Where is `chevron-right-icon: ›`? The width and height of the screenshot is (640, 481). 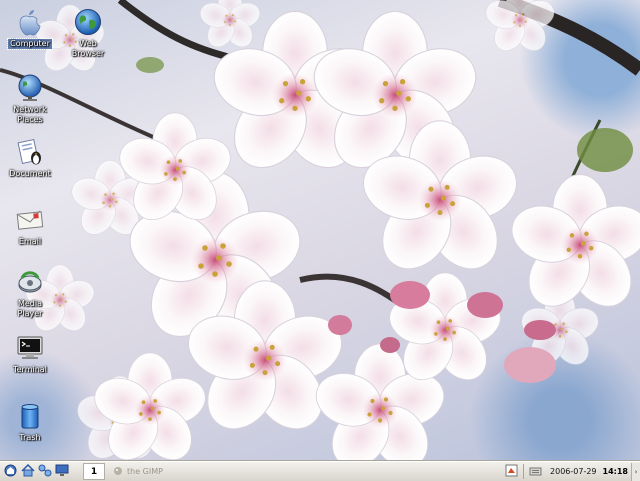
chevron-right-icon: › is located at coordinates (636, 471).